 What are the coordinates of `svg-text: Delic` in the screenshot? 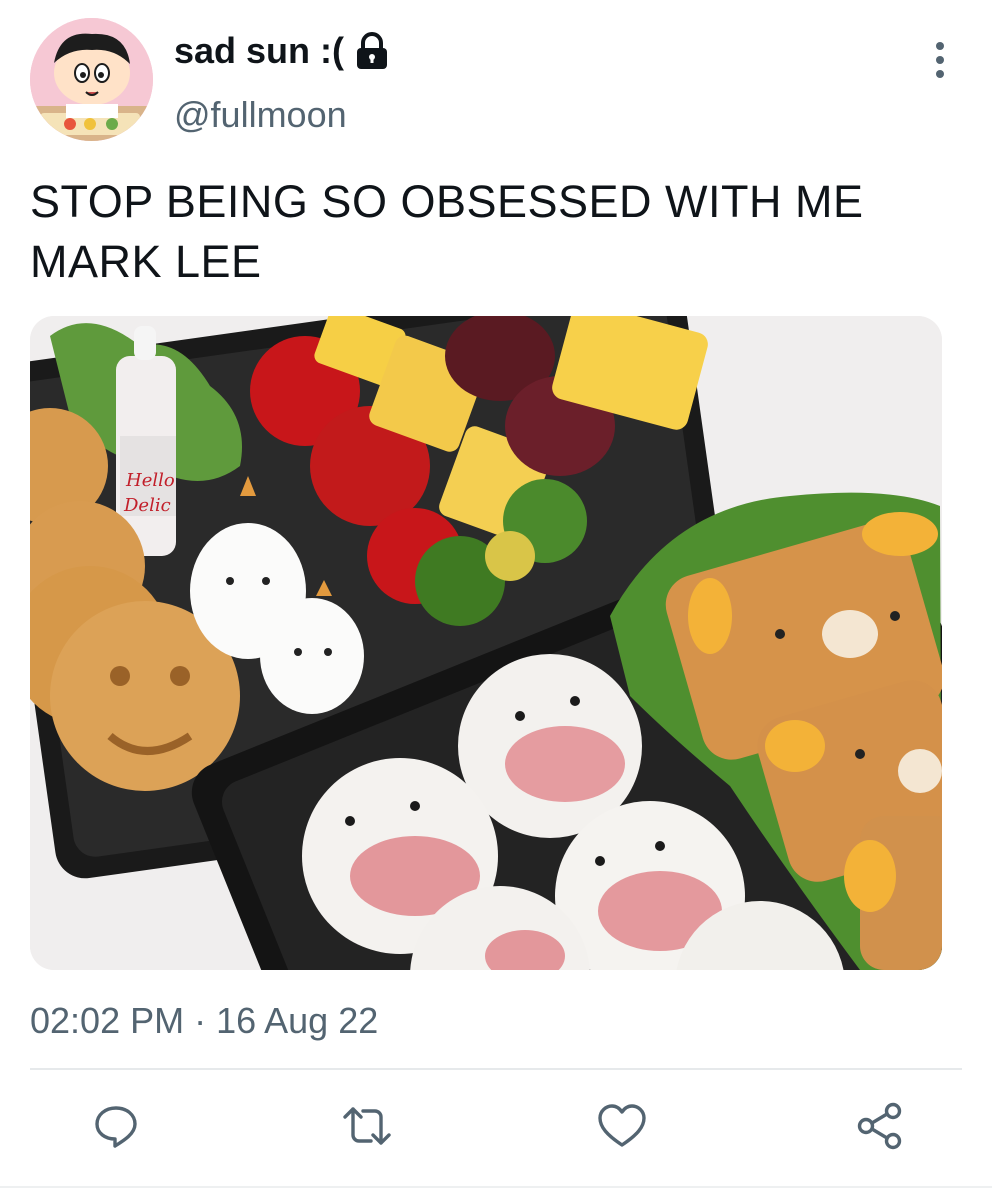 It's located at (147, 505).